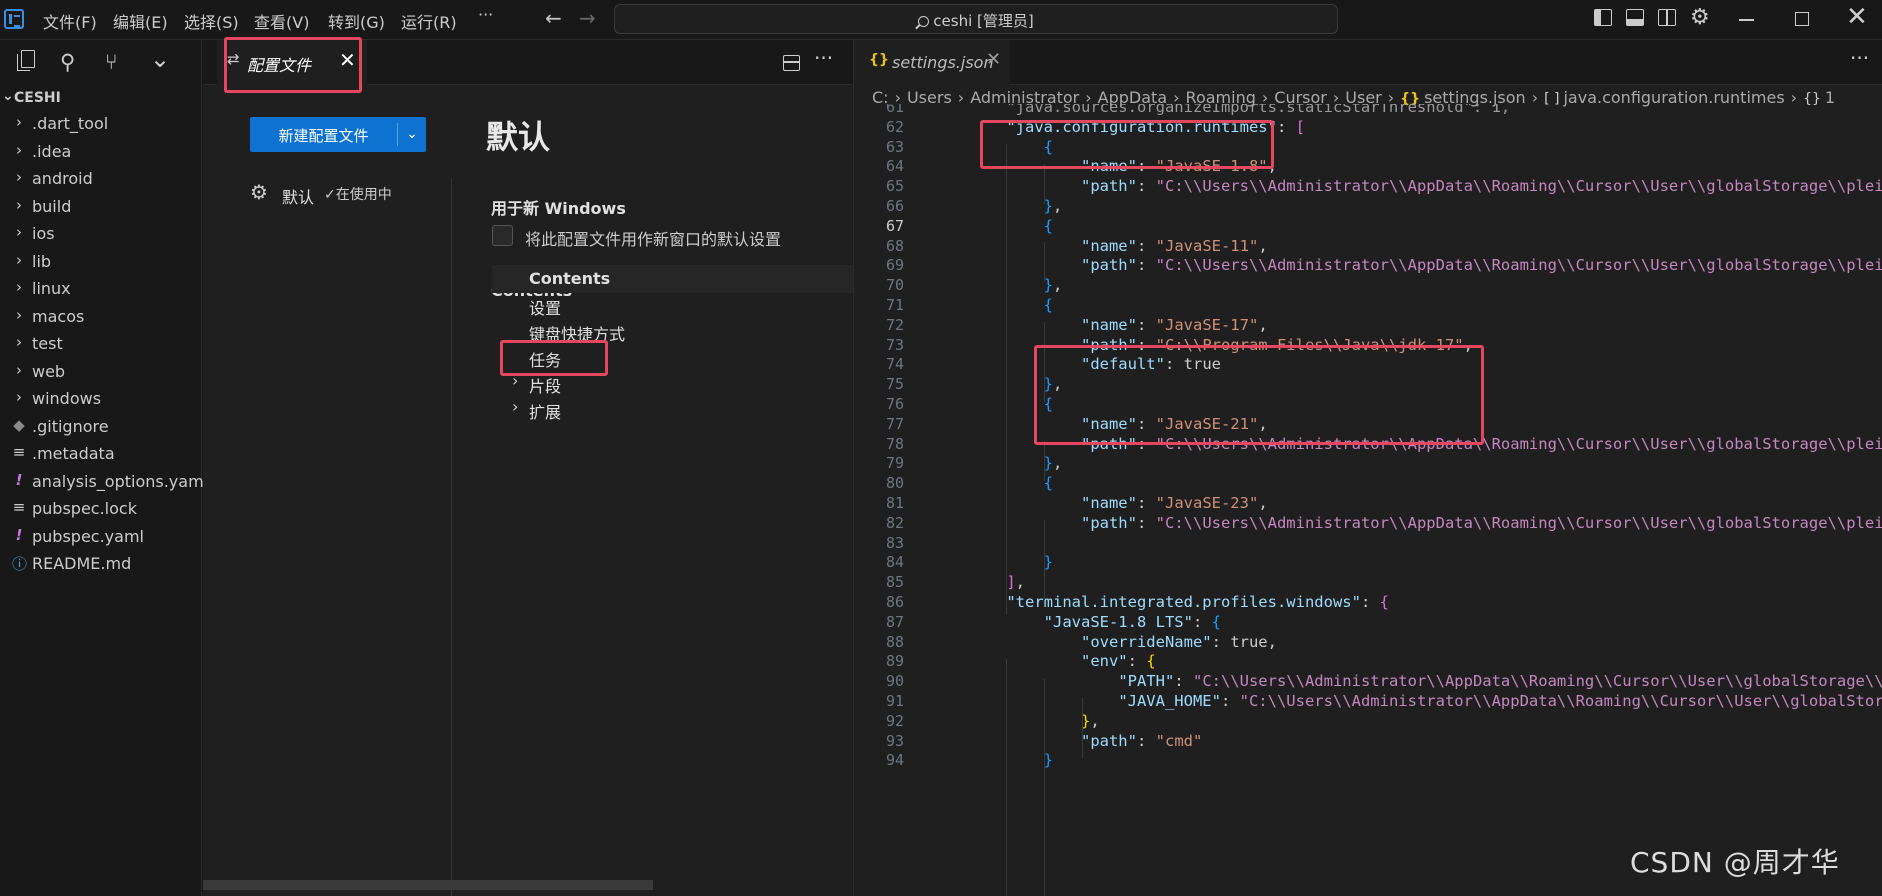 This screenshot has width=1882, height=896. Describe the element at coordinates (587, 18) in the screenshot. I see `forward-arrow-icon: →` at that location.